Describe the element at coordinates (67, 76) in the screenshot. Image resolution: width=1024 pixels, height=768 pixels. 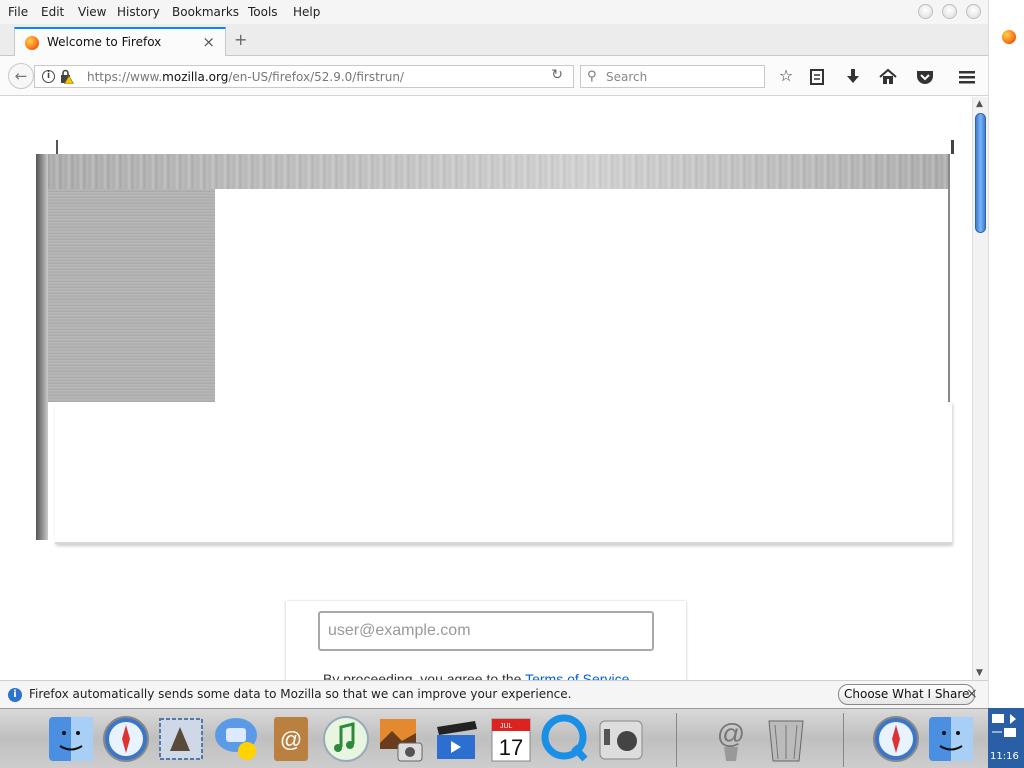
I see `lock-warning-icon` at that location.